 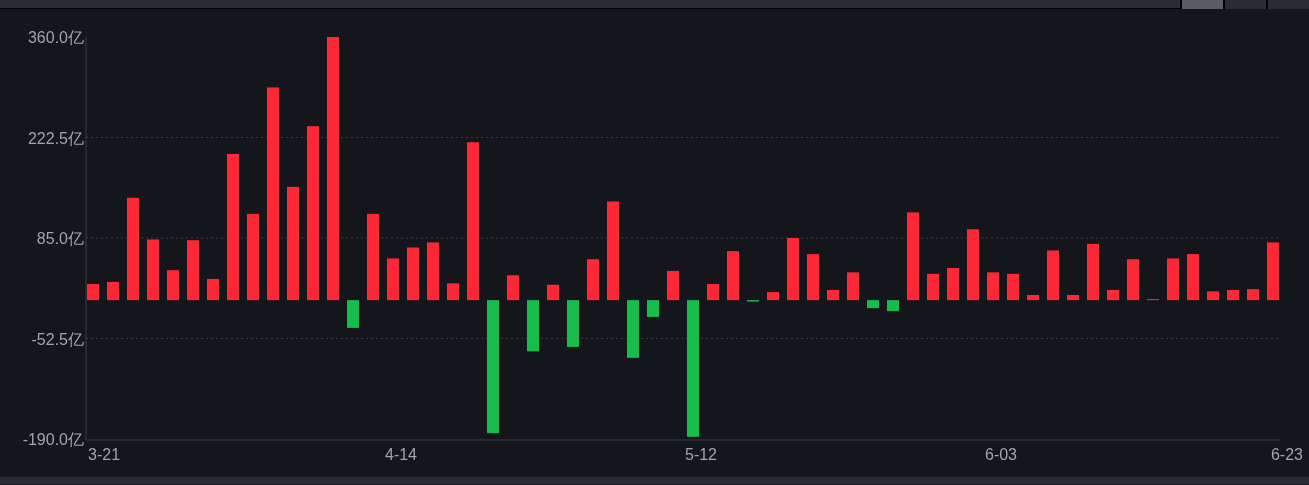 What do you see at coordinates (1001, 454) in the screenshot?
I see `x-axis-label: 6-03` at bounding box center [1001, 454].